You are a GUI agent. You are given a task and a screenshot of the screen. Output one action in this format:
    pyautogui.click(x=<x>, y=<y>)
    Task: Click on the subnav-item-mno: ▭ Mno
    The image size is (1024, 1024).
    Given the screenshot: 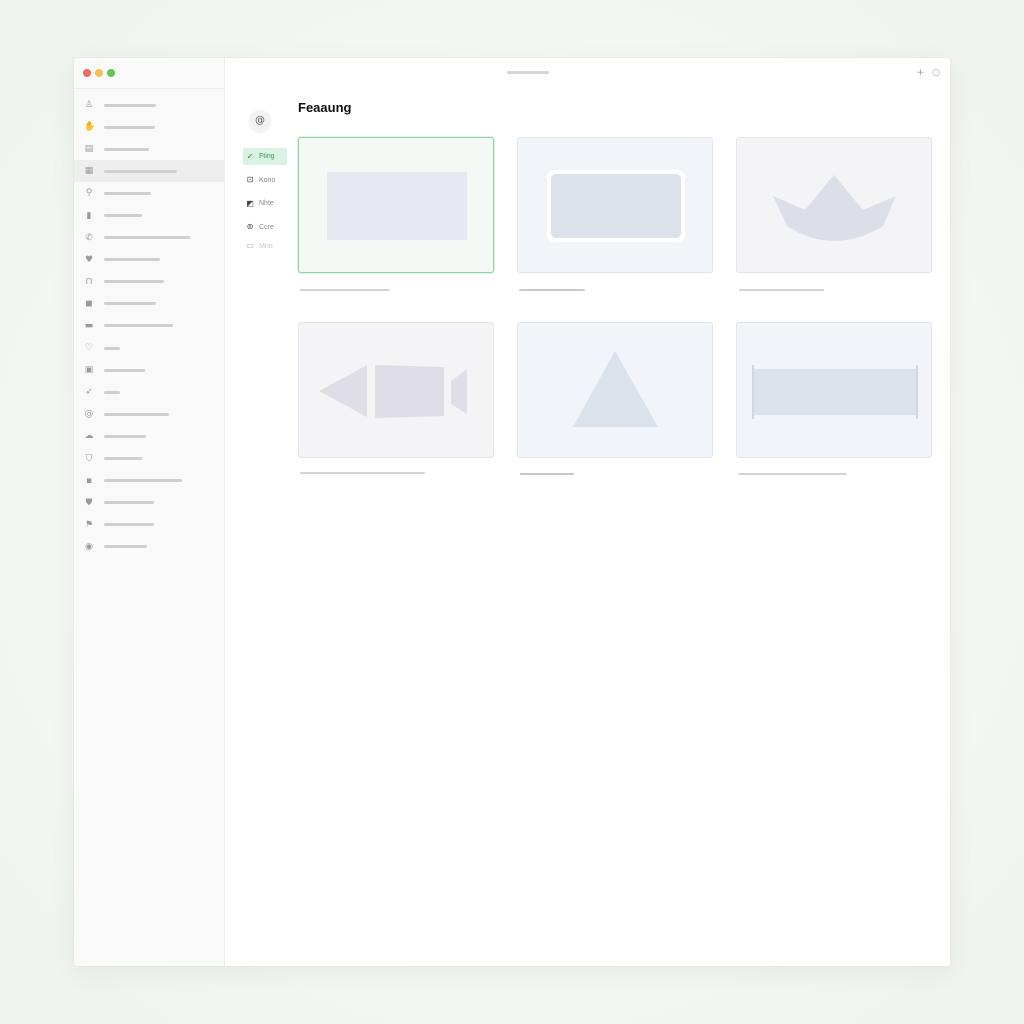 What is the action you would take?
    pyautogui.click(x=265, y=246)
    